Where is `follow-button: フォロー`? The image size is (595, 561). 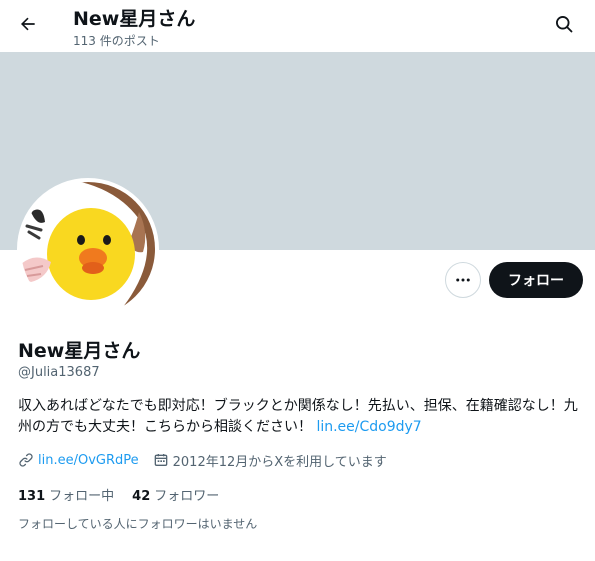
follow-button: フォロー is located at coordinates (536, 280).